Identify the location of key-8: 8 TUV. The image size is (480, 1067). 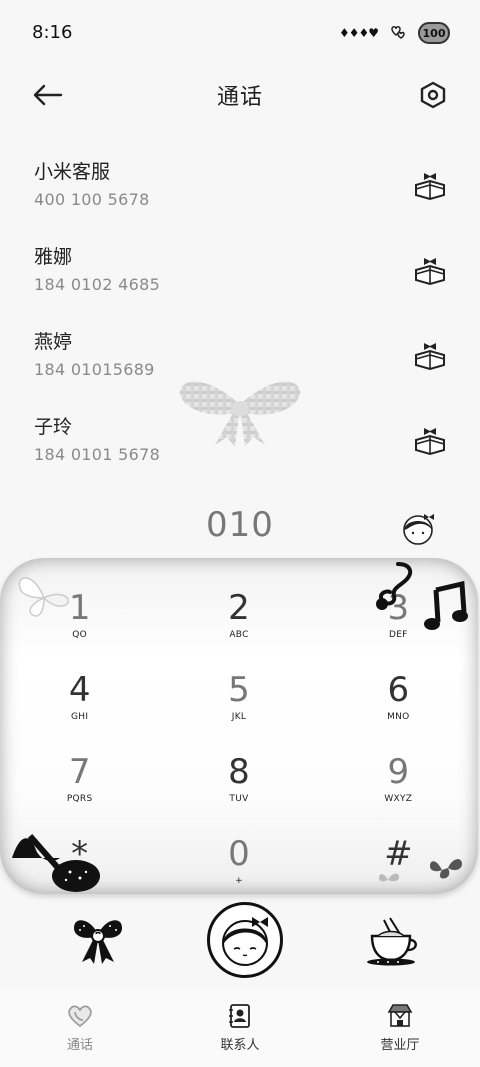
(238, 789).